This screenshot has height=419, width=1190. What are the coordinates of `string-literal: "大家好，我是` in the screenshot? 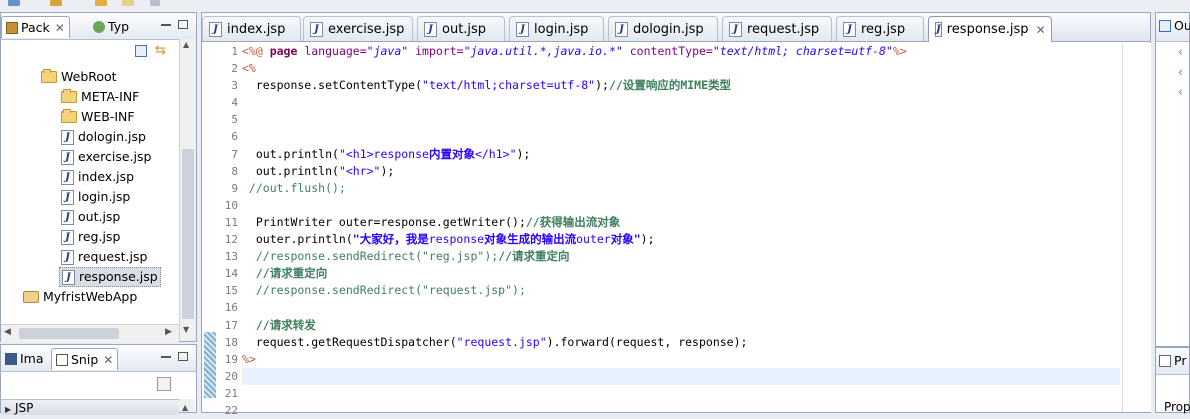 It's located at (390, 239).